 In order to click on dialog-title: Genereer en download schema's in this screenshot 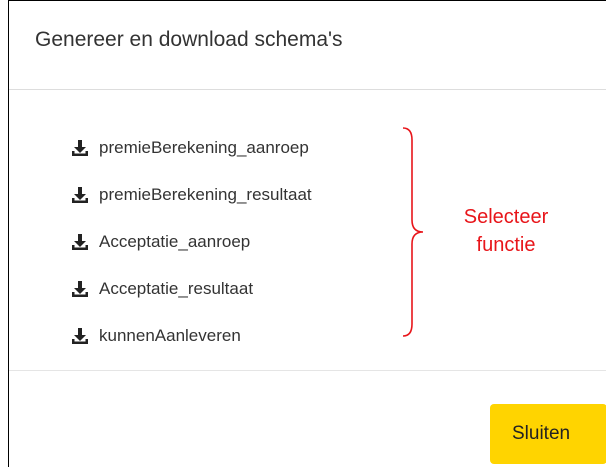, I will do `click(189, 39)`.